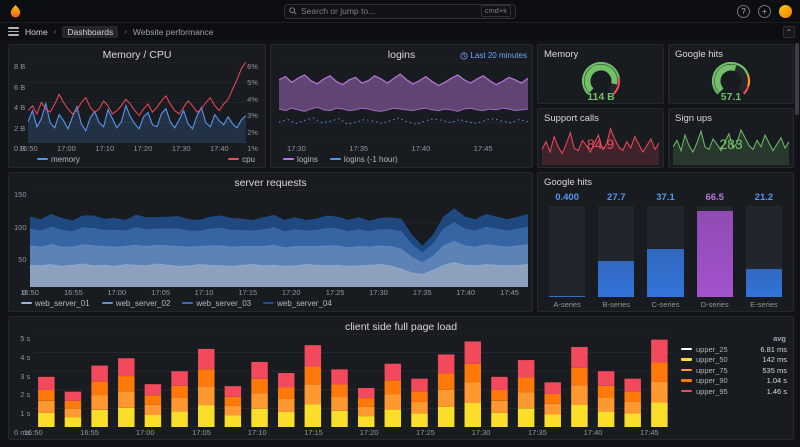  I want to click on x-tick: 17:05, so click(201, 432).